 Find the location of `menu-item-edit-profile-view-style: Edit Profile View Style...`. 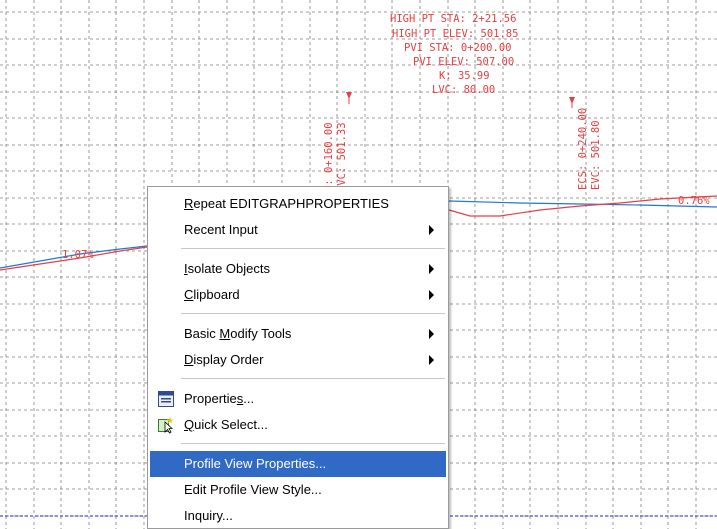

menu-item-edit-profile-view-style: Edit Profile View Style... is located at coordinates (298, 490).